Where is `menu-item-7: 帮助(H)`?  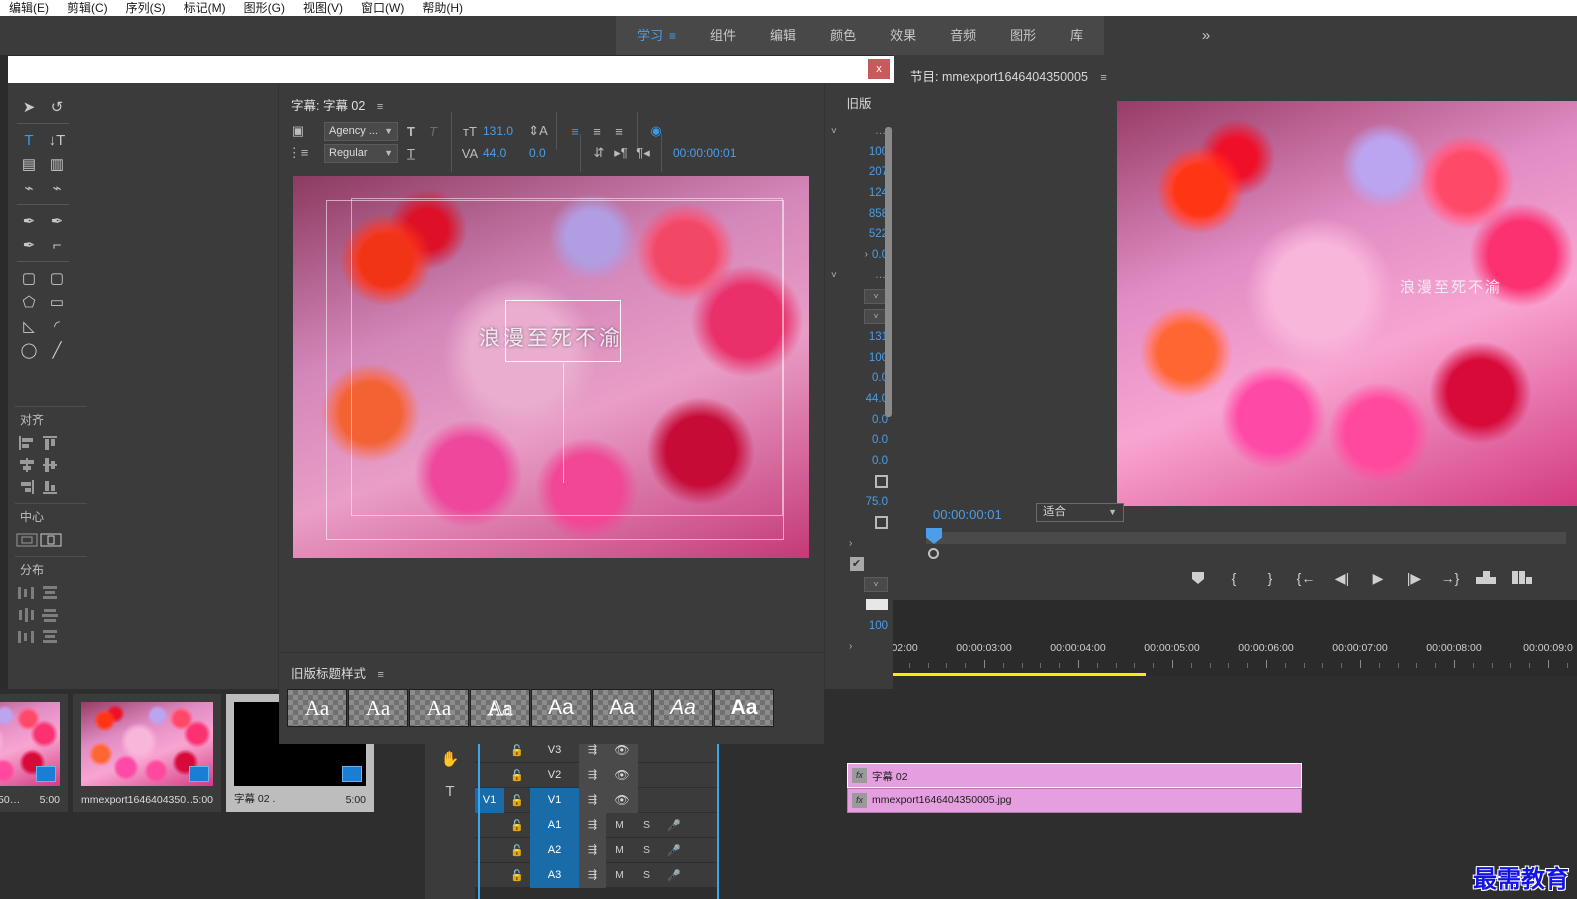 menu-item-7: 帮助(H) is located at coordinates (442, 8).